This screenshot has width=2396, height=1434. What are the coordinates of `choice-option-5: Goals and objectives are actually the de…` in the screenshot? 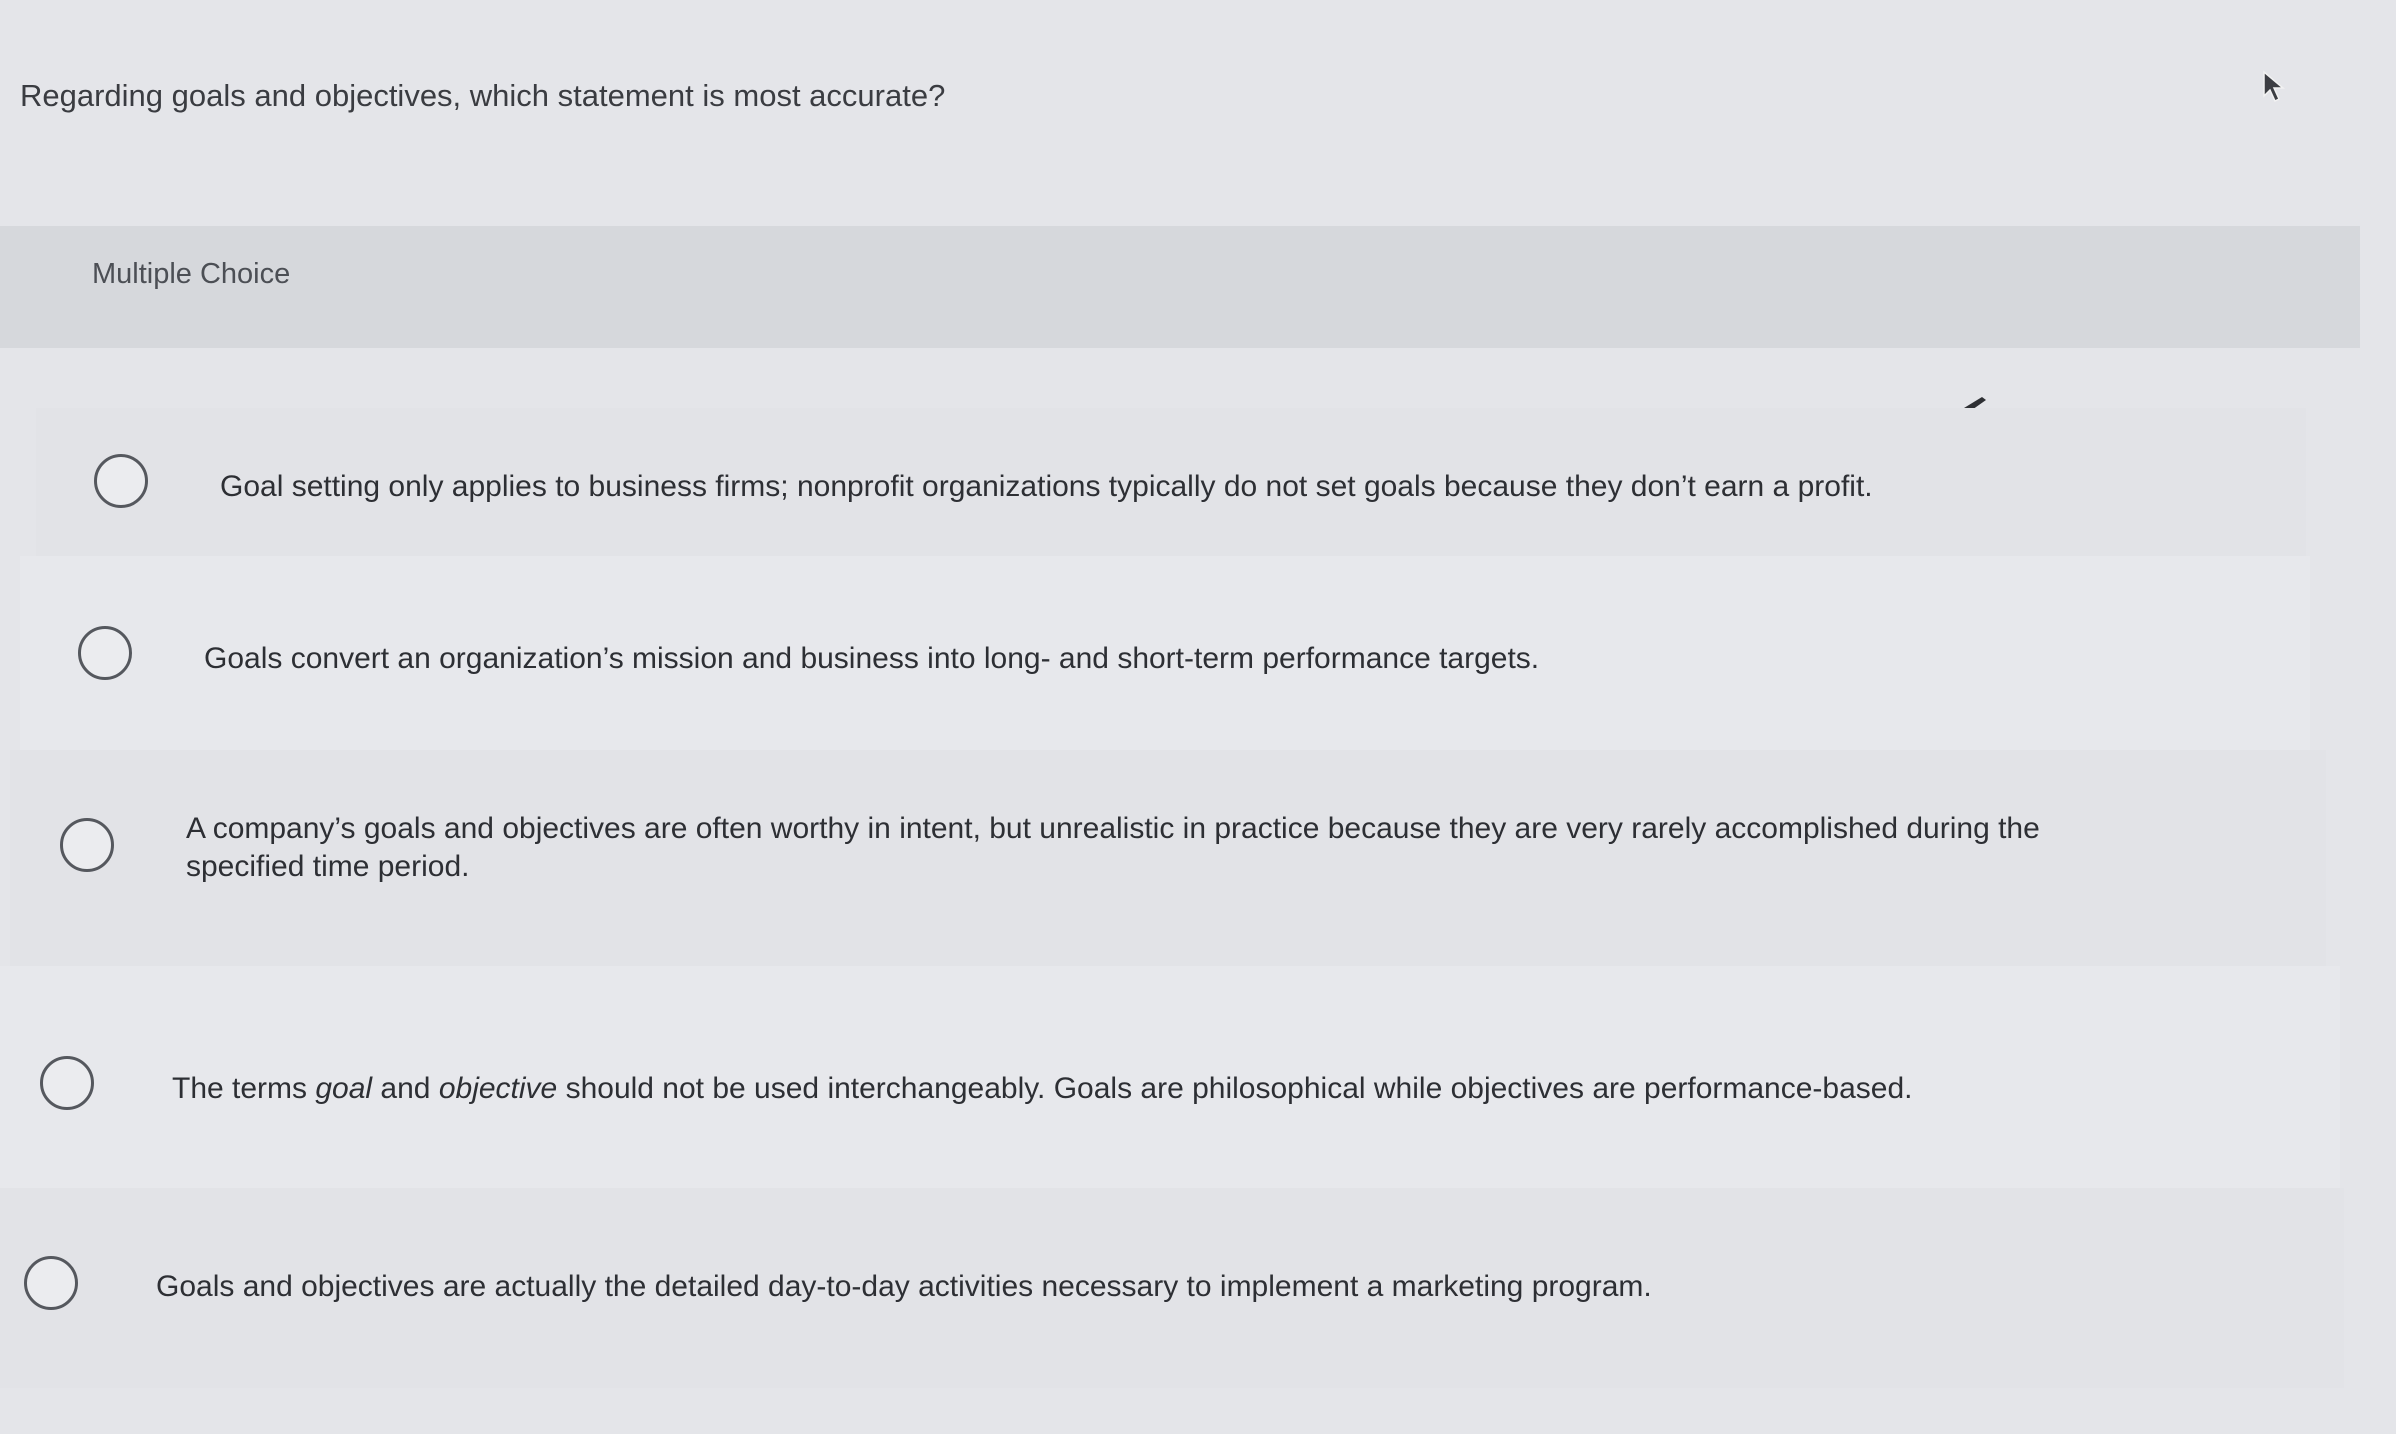 It's located at (1172, 1288).